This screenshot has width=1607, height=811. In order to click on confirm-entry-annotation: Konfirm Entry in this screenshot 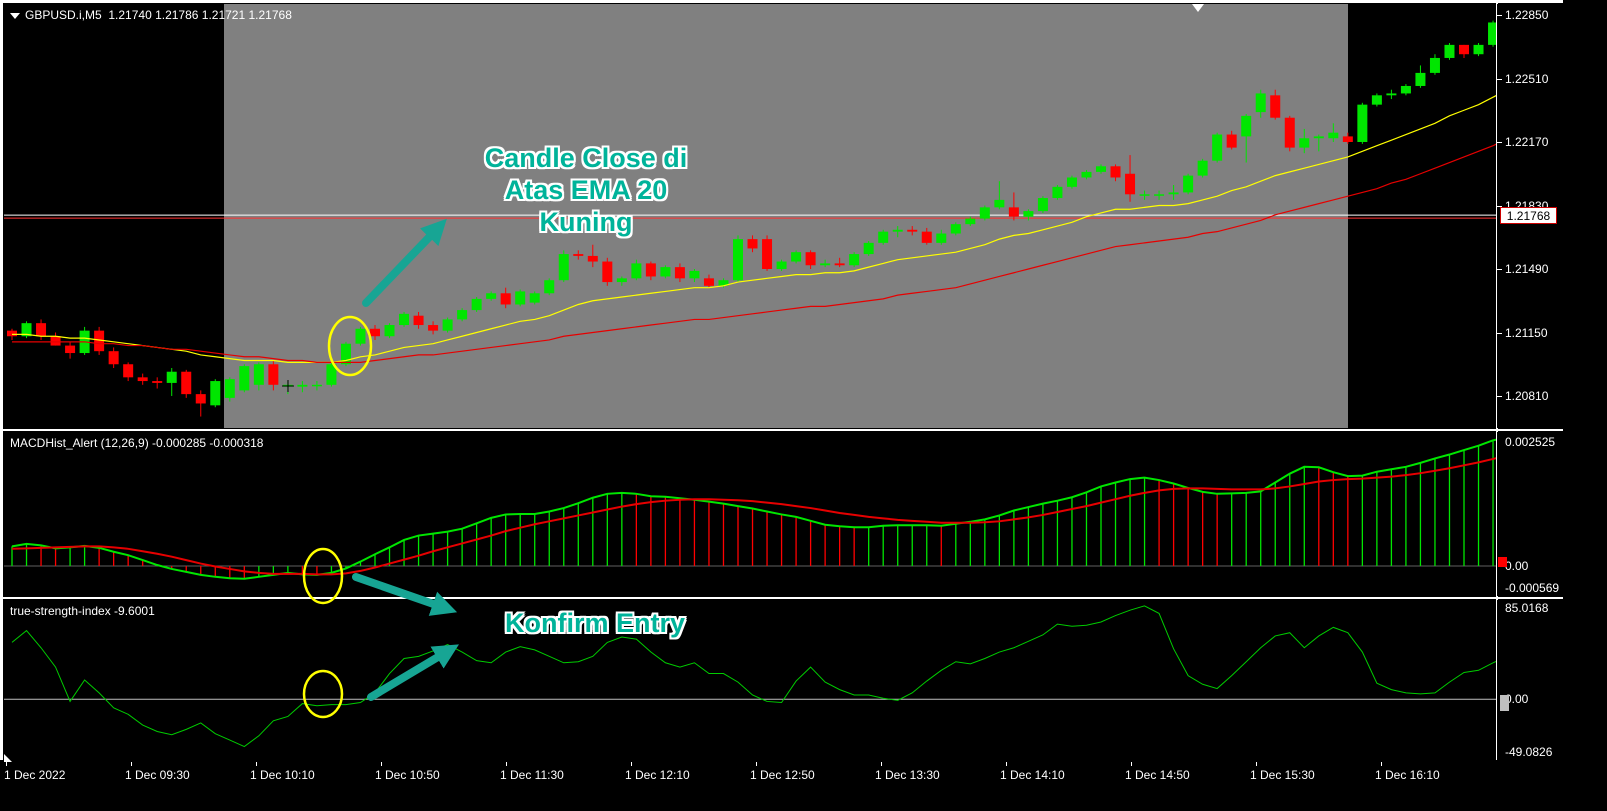, I will do `click(594, 623)`.